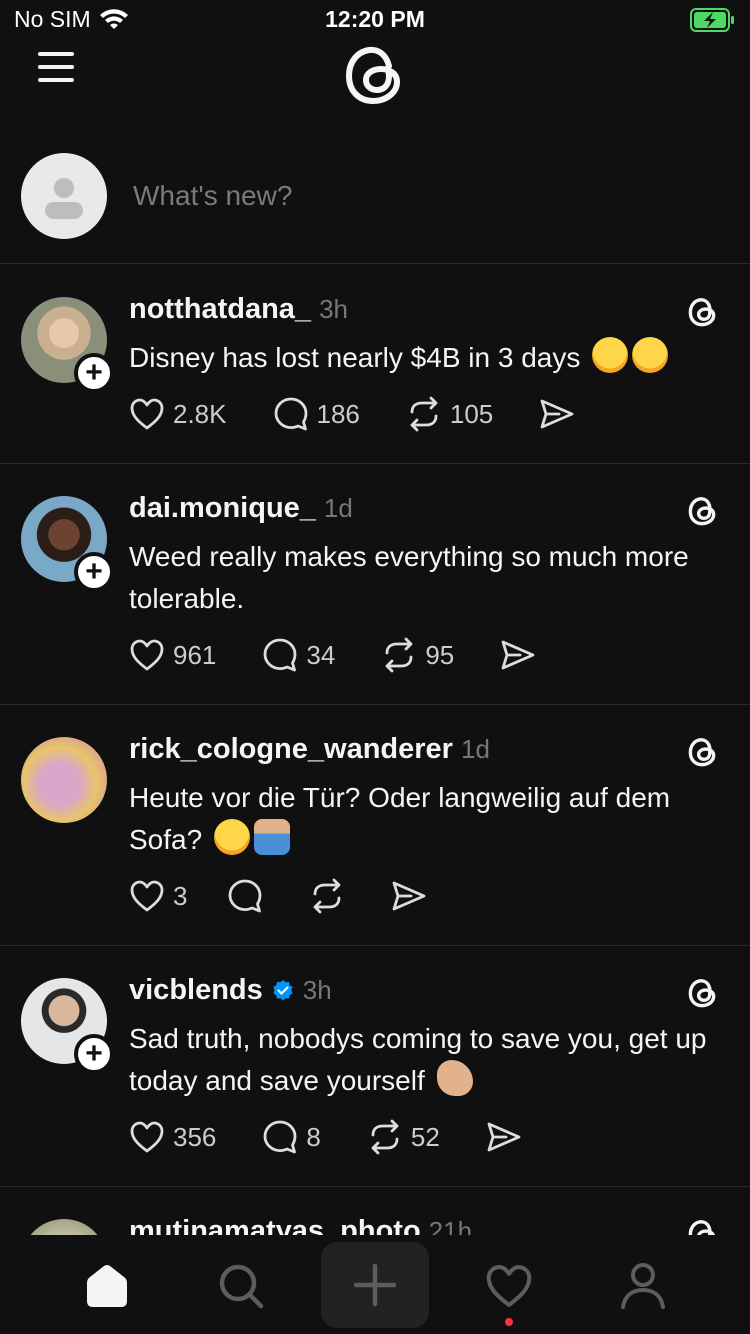 The image size is (750, 1334). I want to click on username: notthatdana_, so click(220, 309).